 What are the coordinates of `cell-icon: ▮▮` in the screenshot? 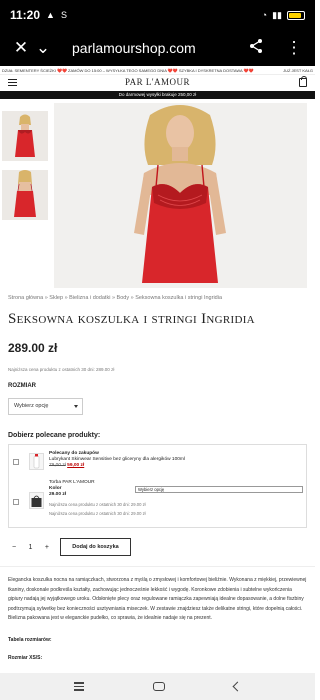 It's located at (277, 14).